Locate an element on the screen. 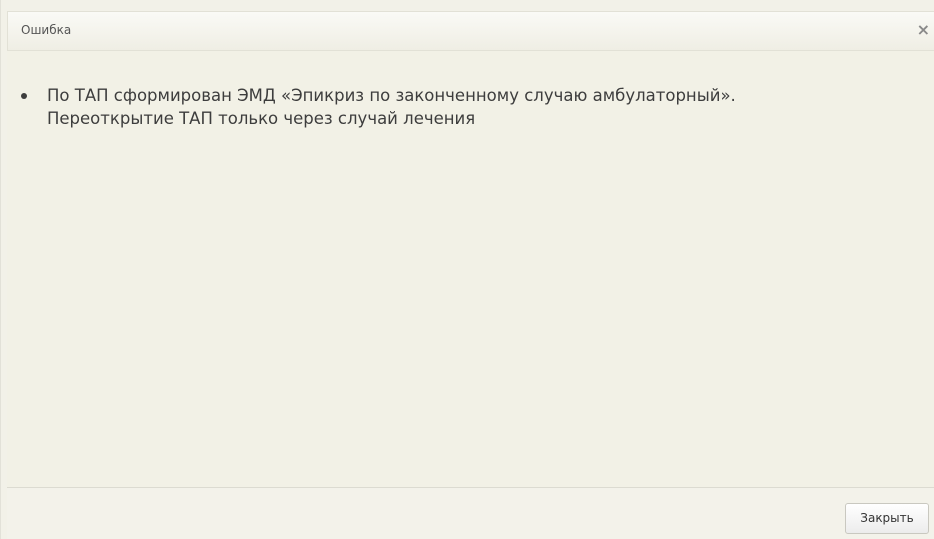 The image size is (934, 539). dialog-titlebar: Ошибка × is located at coordinates (470, 31).